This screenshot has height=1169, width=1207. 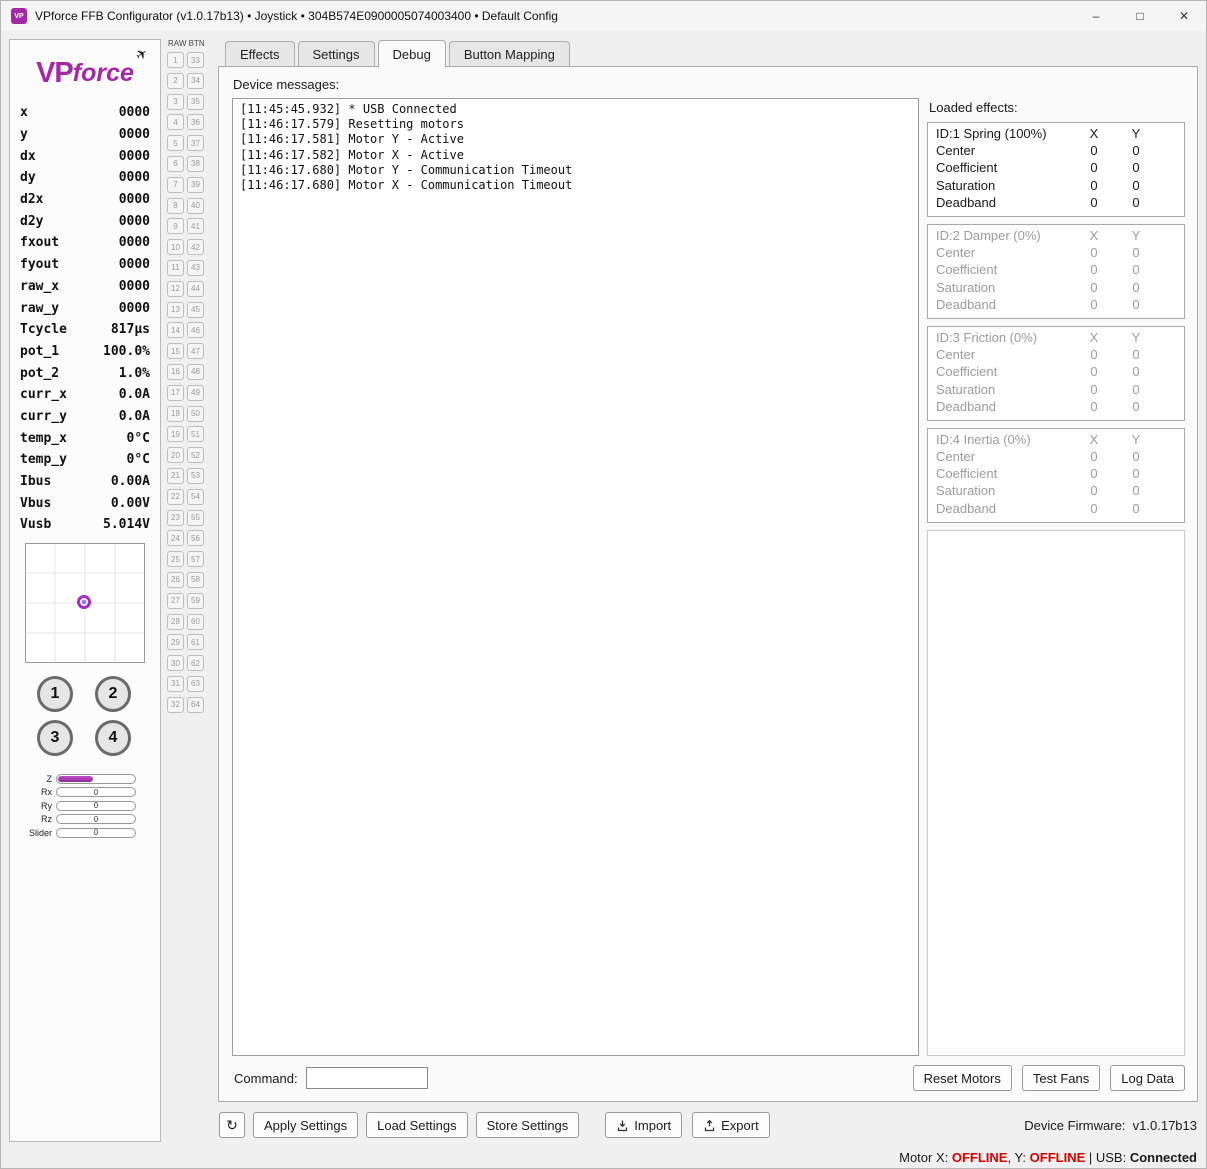 What do you see at coordinates (195, 143) in the screenshot?
I see `raw-button-37: 37` at bounding box center [195, 143].